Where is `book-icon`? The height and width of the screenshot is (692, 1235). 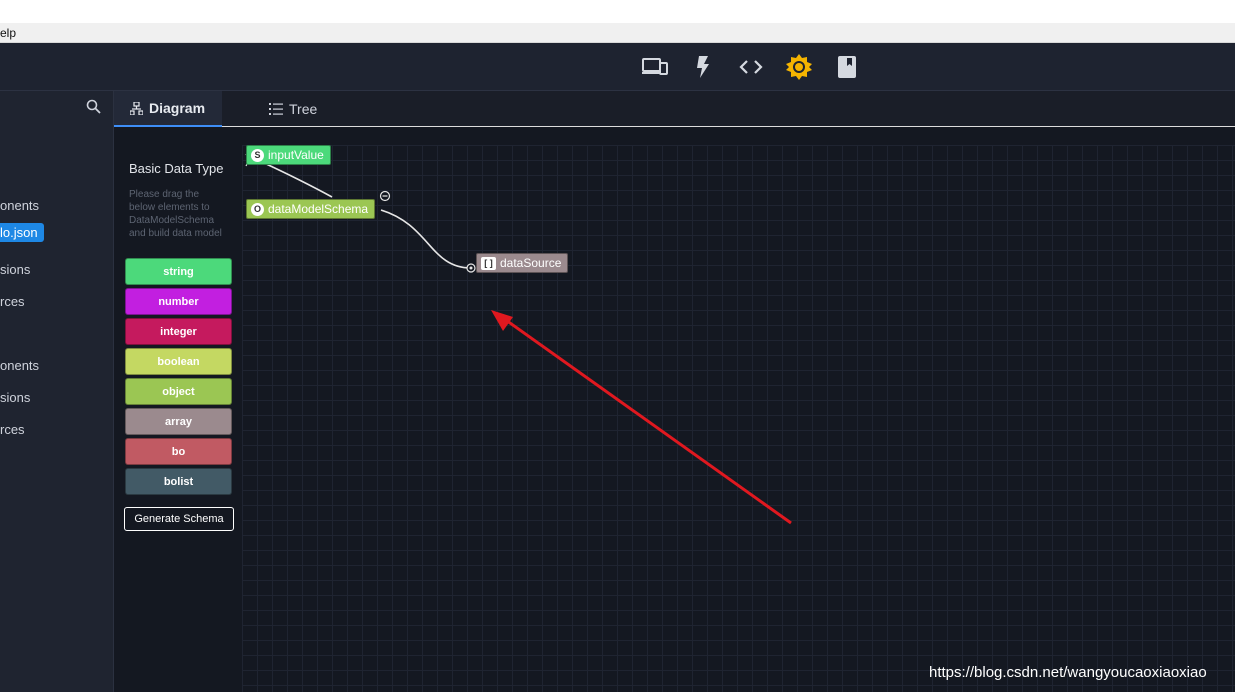 book-icon is located at coordinates (847, 67).